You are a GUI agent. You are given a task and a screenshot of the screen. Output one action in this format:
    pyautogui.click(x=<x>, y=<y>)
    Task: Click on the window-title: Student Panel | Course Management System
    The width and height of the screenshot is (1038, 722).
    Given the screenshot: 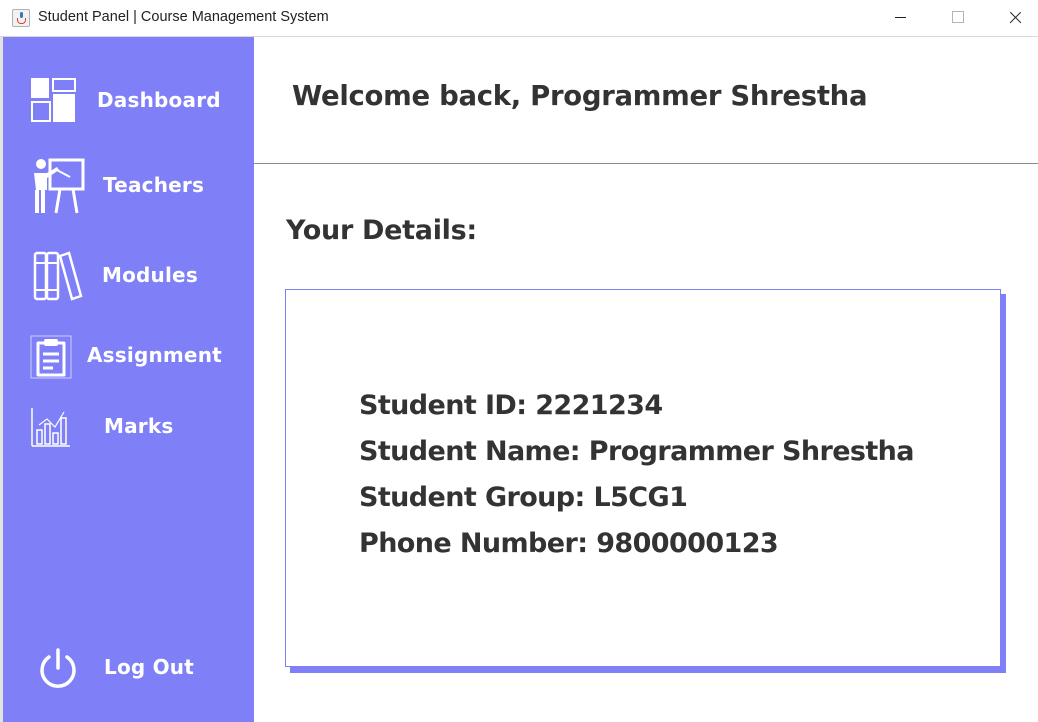 What is the action you would take?
    pyautogui.click(x=183, y=17)
    